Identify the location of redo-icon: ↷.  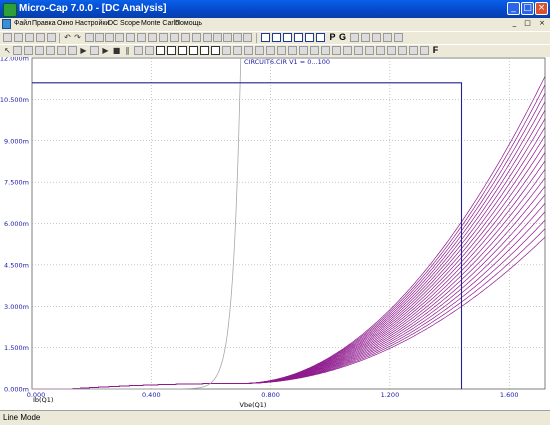
(77, 37).